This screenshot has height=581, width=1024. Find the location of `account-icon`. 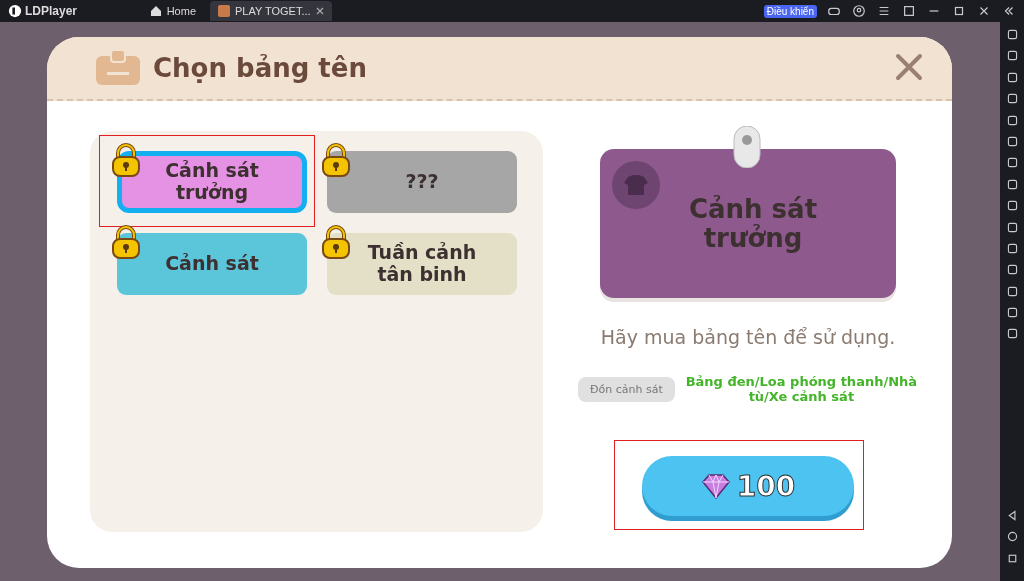

account-icon is located at coordinates (859, 11).